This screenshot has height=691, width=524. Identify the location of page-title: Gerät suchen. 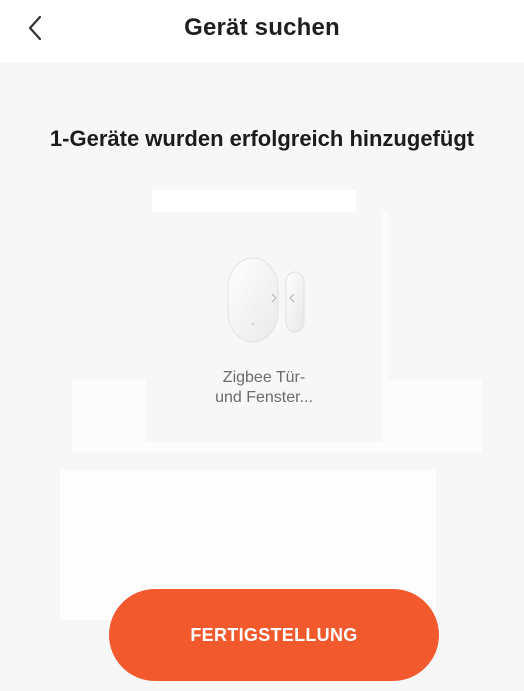
(262, 27).